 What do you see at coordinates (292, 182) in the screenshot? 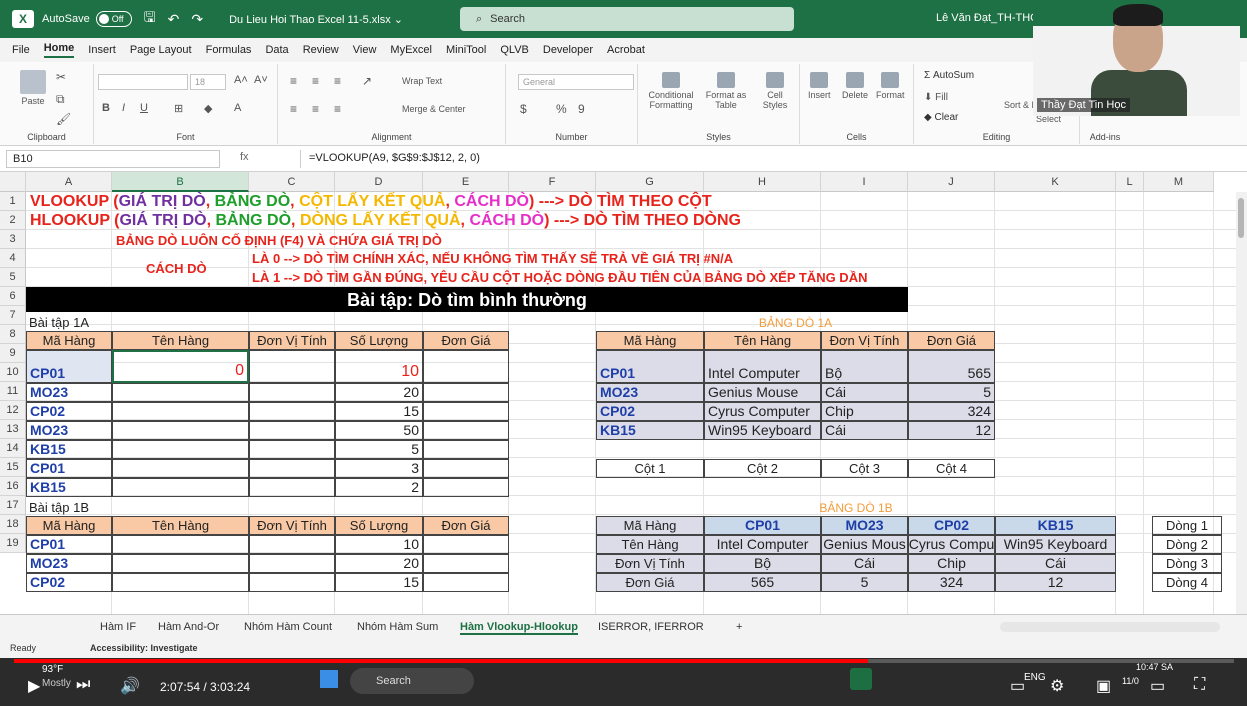
I see `column-header-c: C` at bounding box center [292, 182].